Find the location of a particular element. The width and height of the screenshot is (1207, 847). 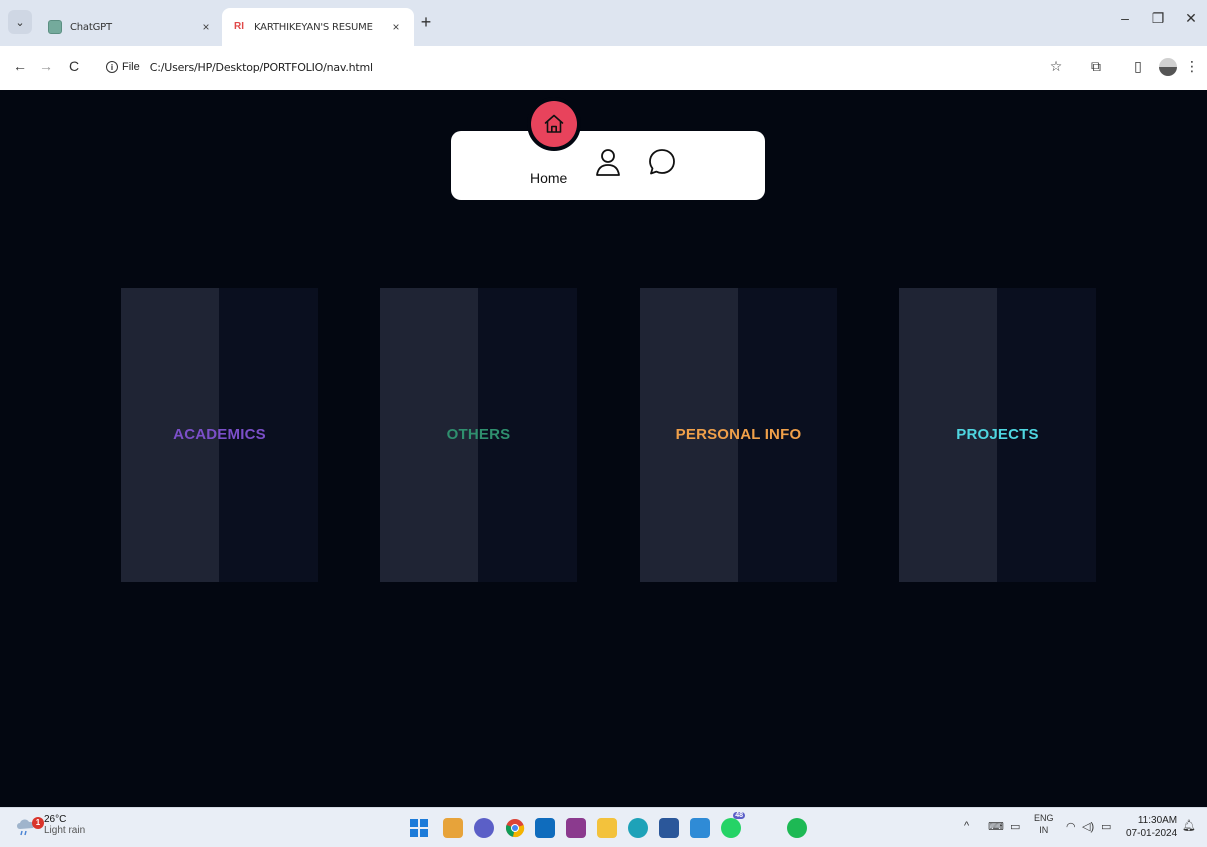

card-academics: ACADEMICS is located at coordinates (219, 435).